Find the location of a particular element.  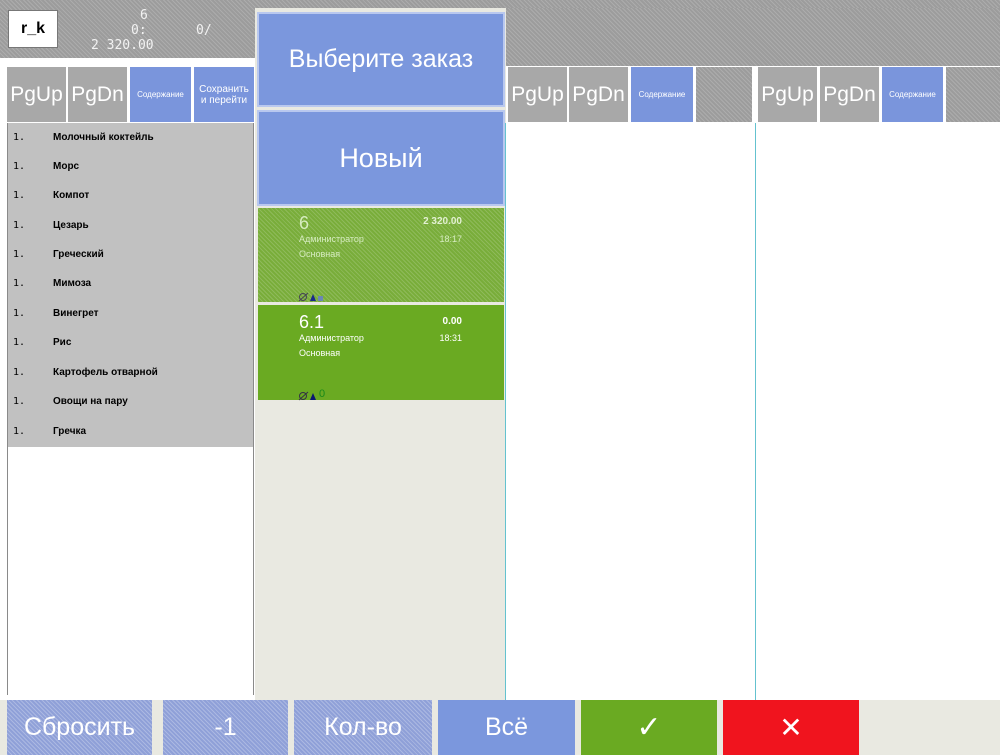

item-name: Греческий is located at coordinates (78, 254).